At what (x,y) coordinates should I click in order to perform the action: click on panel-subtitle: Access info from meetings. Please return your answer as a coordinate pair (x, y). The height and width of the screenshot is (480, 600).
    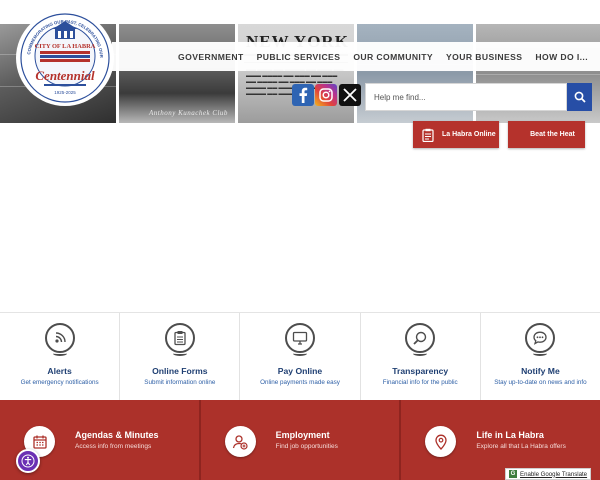
    Looking at the image, I should click on (113, 446).